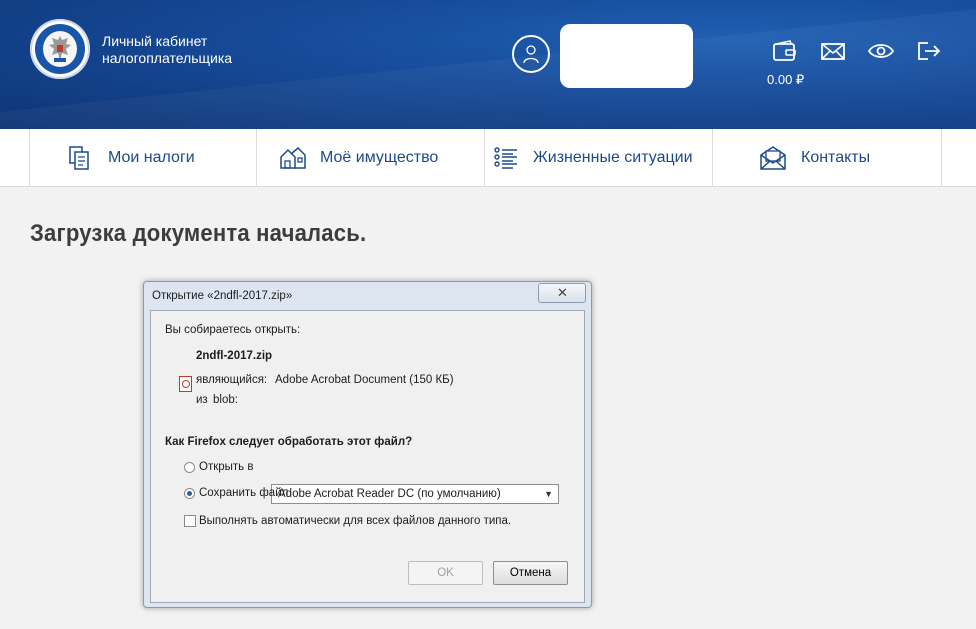  What do you see at coordinates (151, 157) in the screenshot?
I see `nav-label: Мои налоги` at bounding box center [151, 157].